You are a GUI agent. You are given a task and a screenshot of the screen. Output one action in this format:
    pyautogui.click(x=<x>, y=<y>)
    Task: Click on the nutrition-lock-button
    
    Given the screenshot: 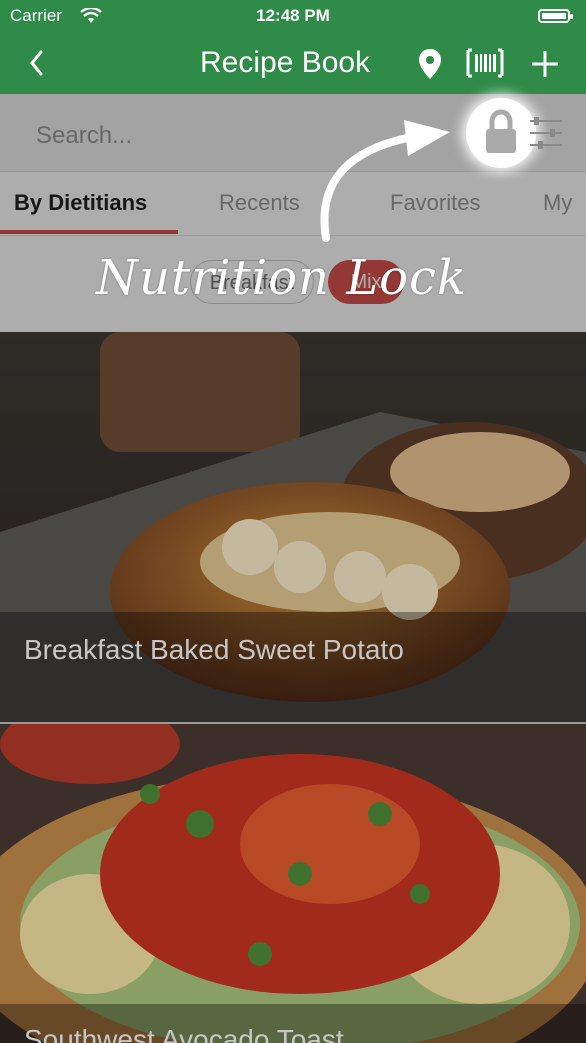 What is the action you would take?
    pyautogui.click(x=501, y=133)
    